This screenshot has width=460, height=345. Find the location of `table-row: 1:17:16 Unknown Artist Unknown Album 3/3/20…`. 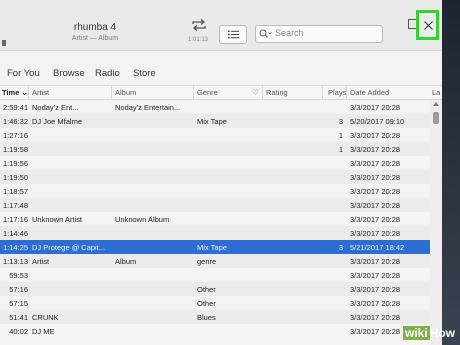

table-row: 1:17:16 Unknown Artist Unknown Album 3/3/20… is located at coordinates (215, 219).